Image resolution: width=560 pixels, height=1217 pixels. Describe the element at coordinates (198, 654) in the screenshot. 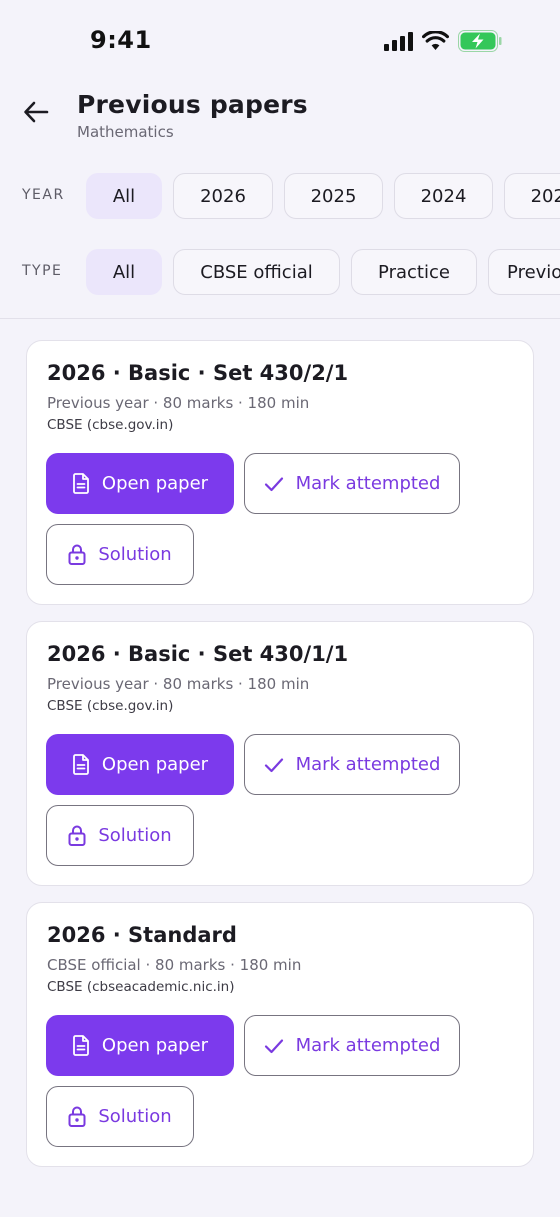

I see `paper-title: 2026 · Basic · Set 430/1/1` at that location.